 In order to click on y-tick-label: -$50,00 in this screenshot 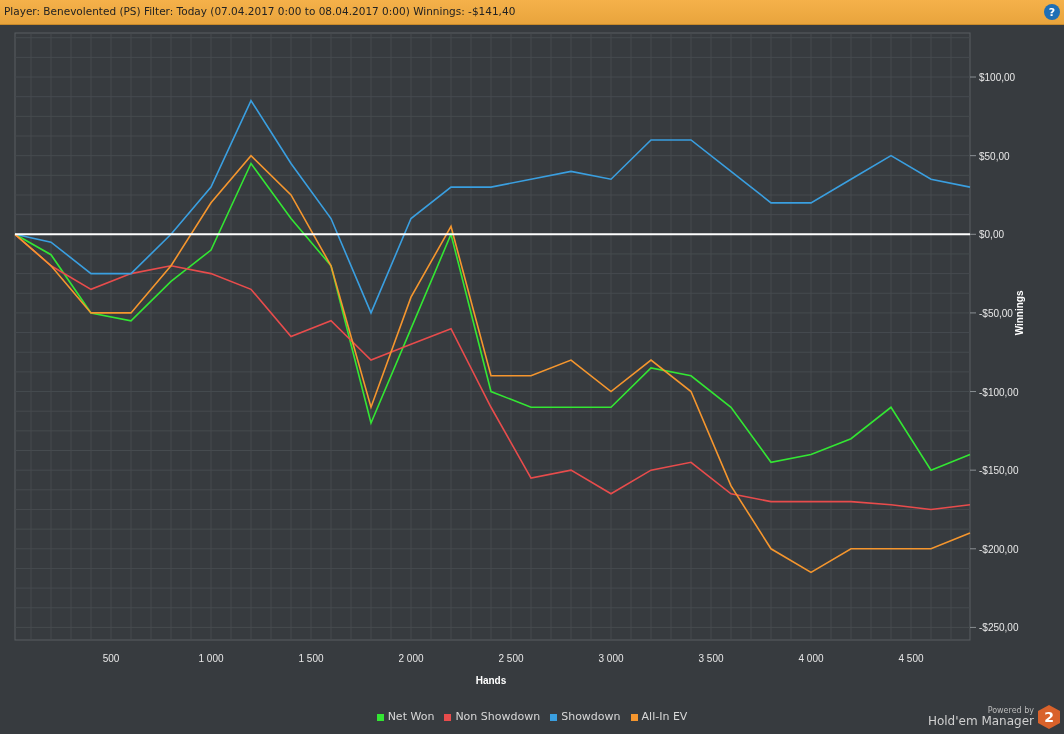, I will do `click(996, 313)`.